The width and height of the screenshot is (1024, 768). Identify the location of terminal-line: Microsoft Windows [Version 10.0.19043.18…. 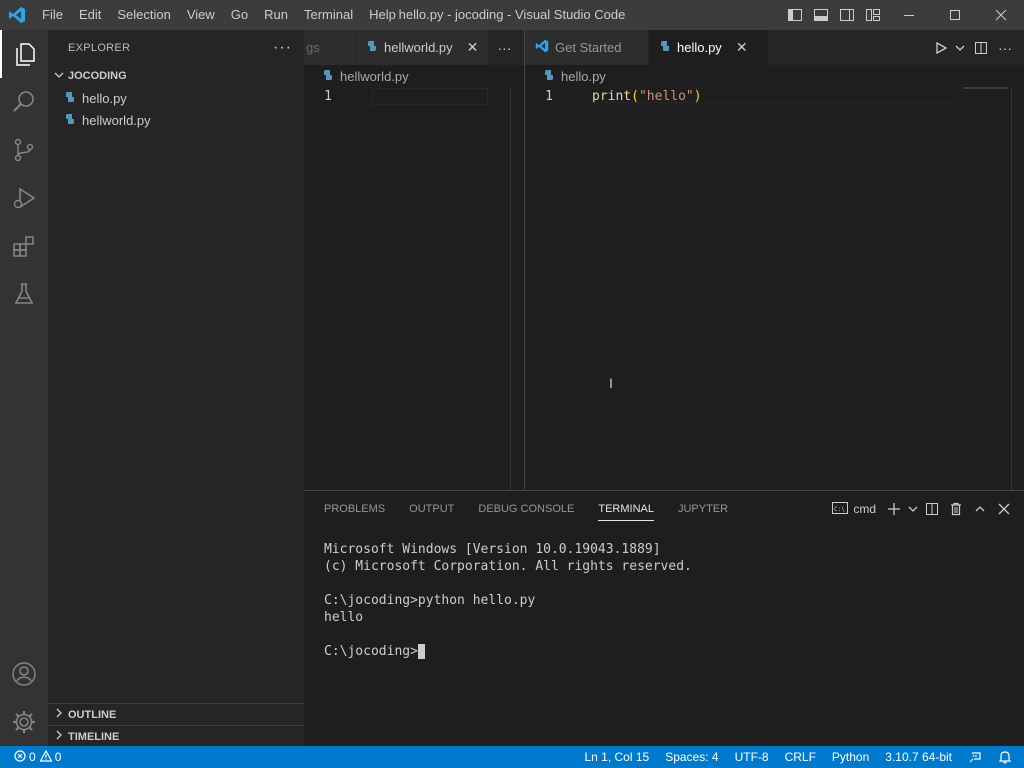
(492, 549).